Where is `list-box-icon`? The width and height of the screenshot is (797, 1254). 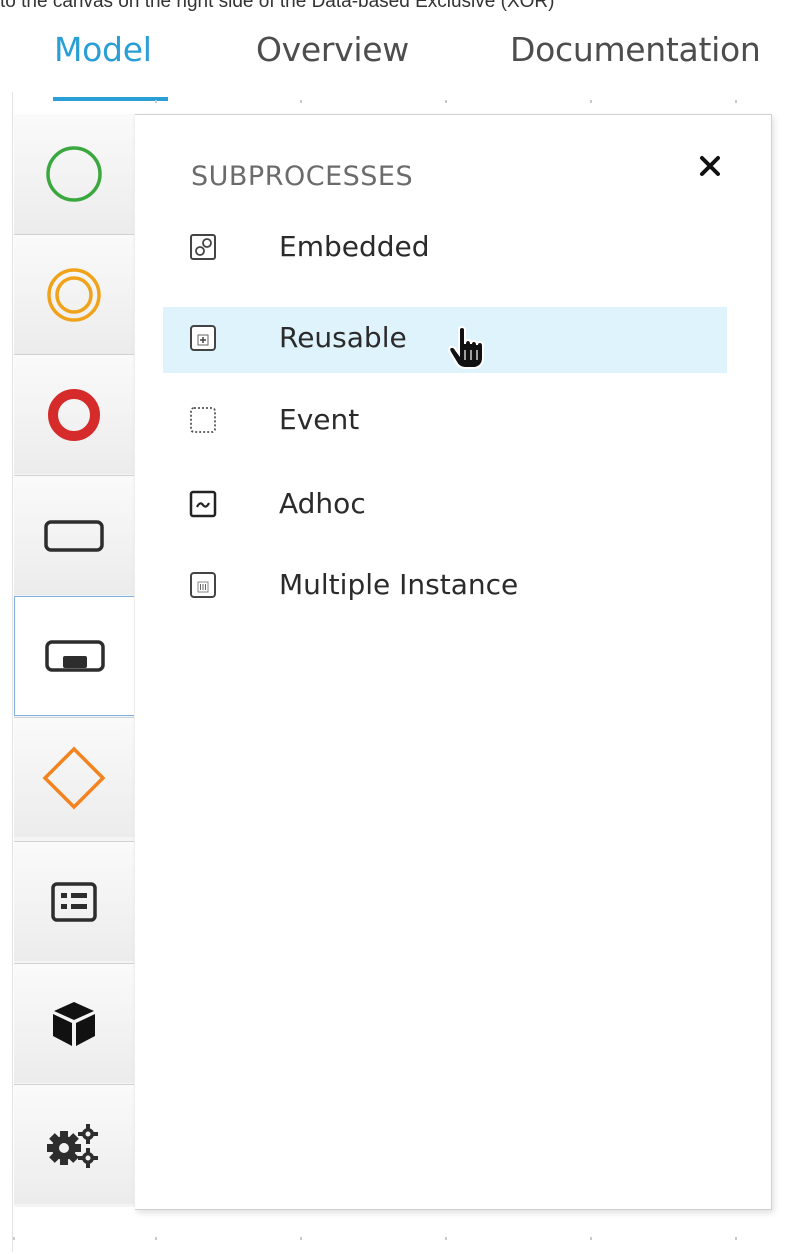
list-box-icon is located at coordinates (74, 901).